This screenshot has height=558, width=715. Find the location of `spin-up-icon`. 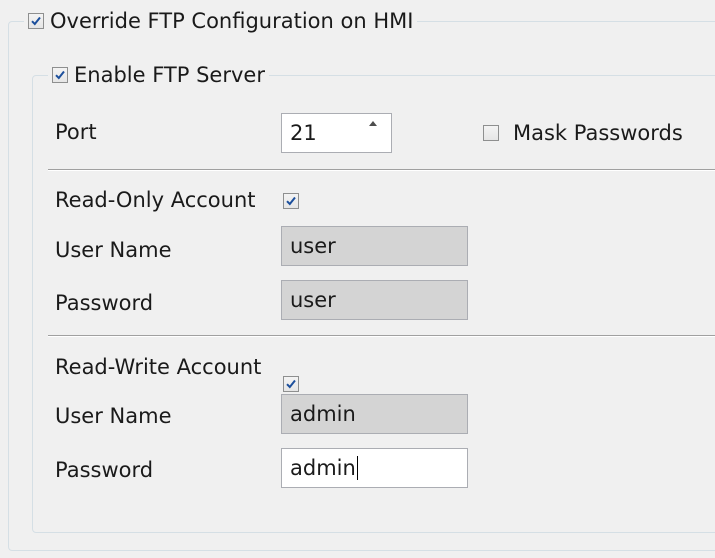

spin-up-icon is located at coordinates (373, 123).